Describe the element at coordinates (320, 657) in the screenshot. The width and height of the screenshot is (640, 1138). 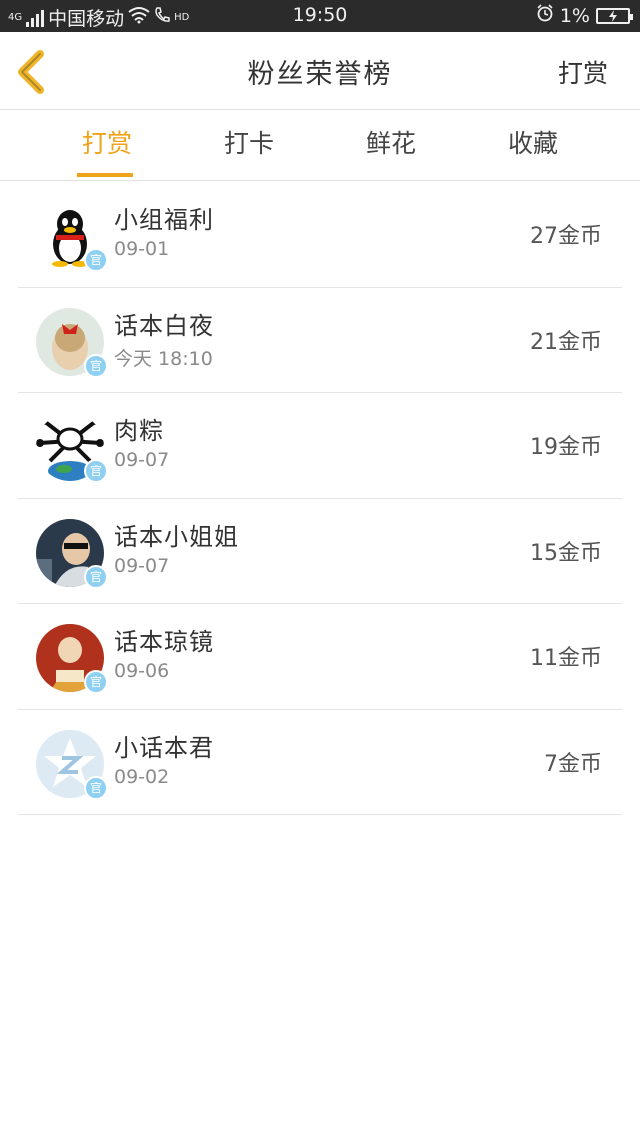
I see `list-item: 官 话本琼镜 09-06 11金币` at that location.